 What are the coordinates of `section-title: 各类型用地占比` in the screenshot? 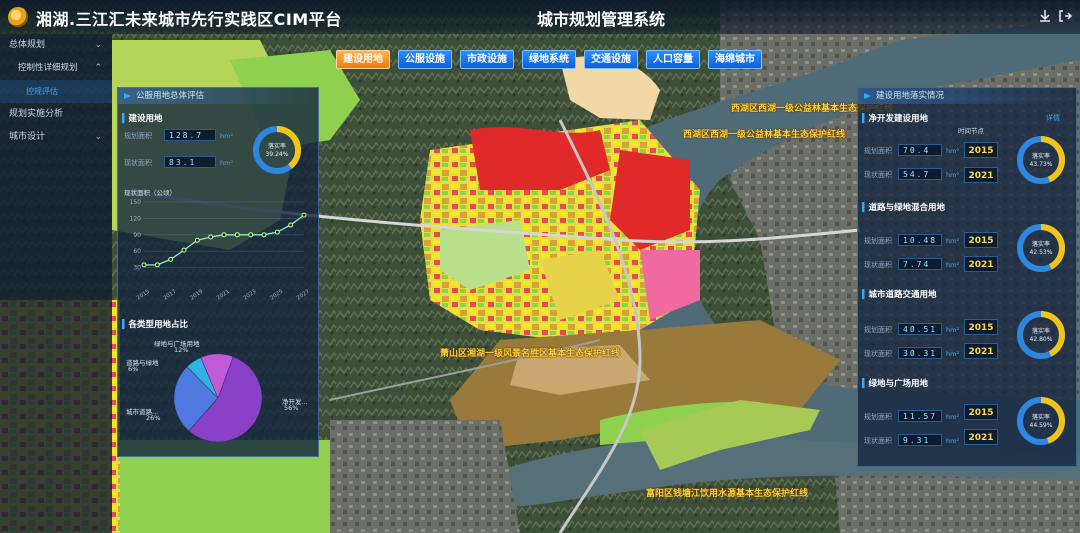 It's located at (155, 324).